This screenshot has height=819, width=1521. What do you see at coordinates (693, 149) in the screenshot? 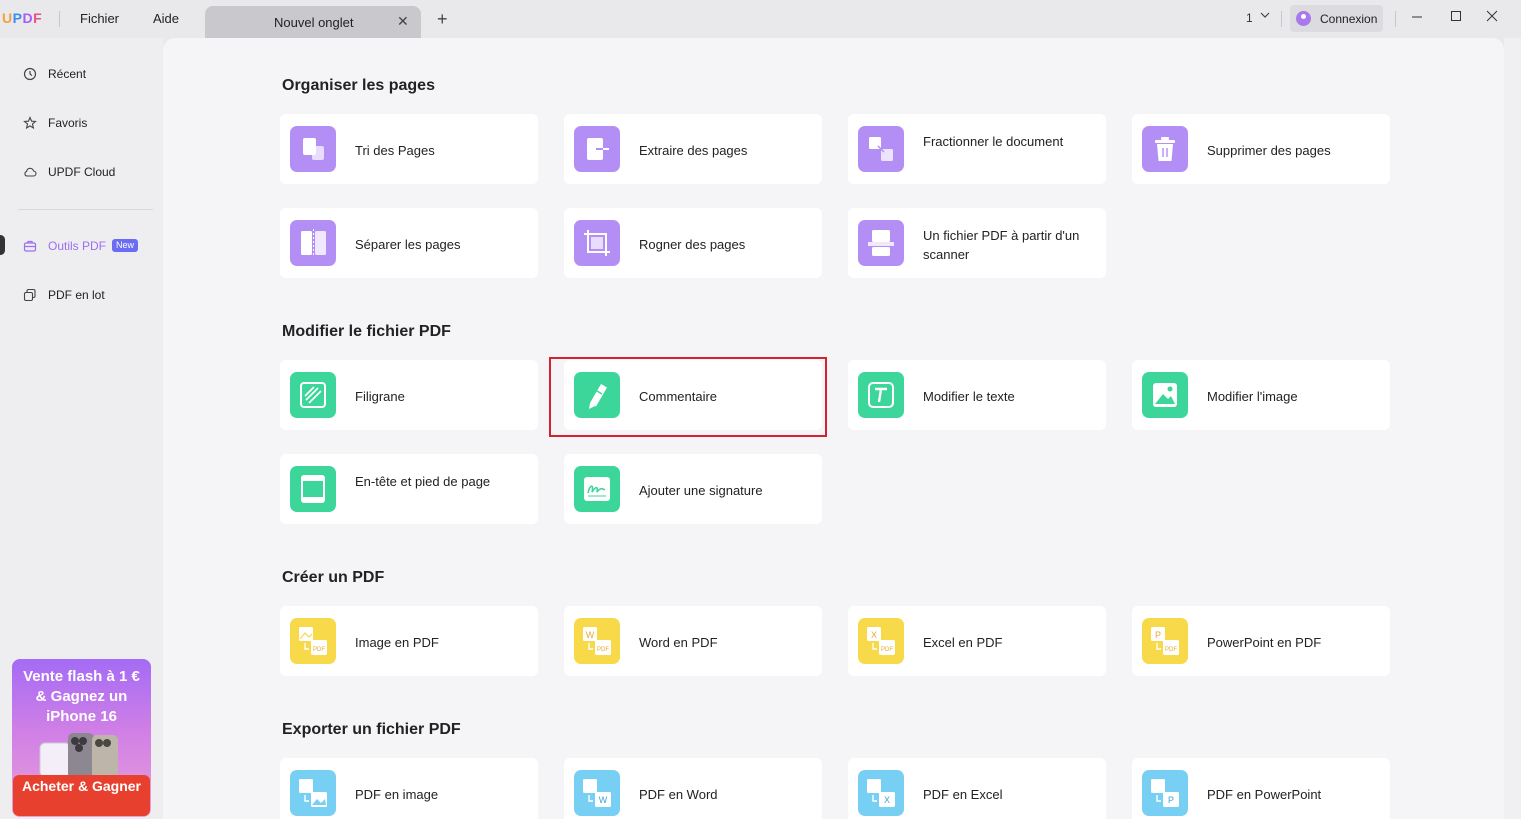
I see `tool-extraire-des-pages: Extraire des pages` at bounding box center [693, 149].